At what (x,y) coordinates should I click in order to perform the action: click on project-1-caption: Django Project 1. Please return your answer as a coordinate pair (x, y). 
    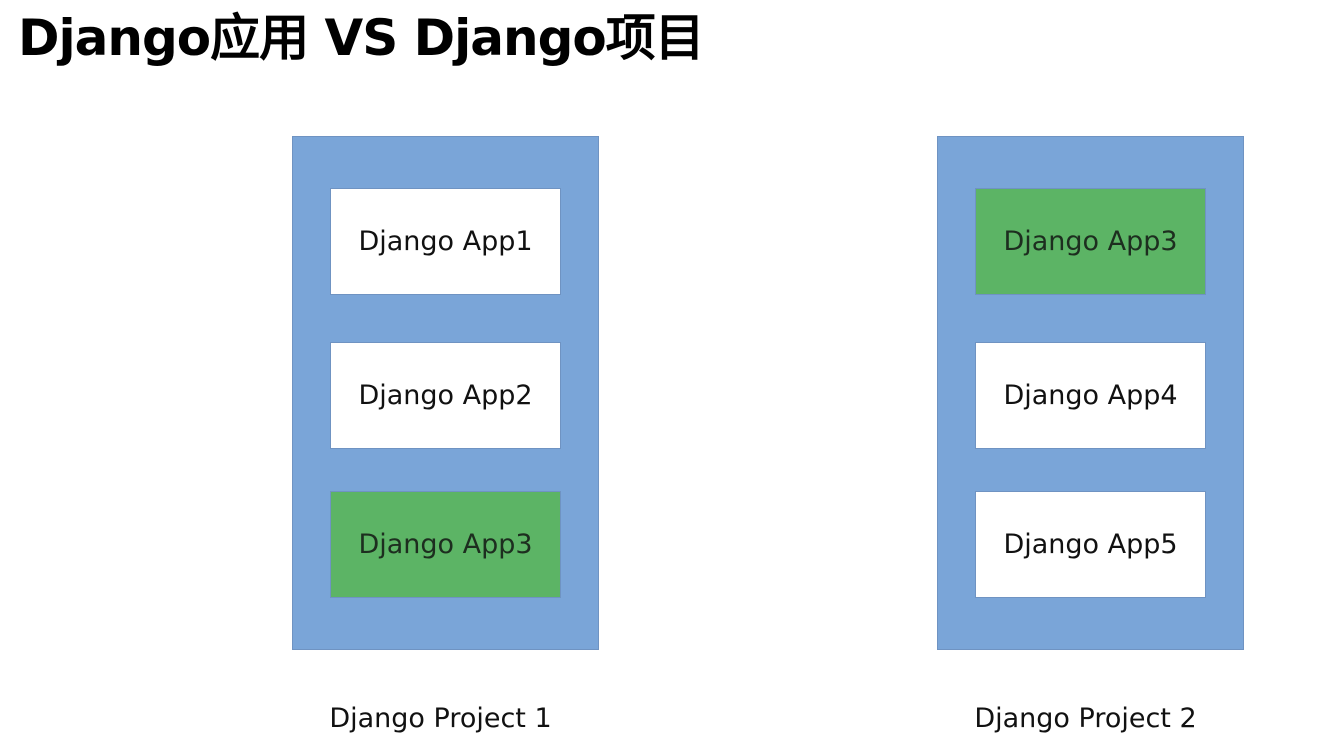
    Looking at the image, I should click on (440, 718).